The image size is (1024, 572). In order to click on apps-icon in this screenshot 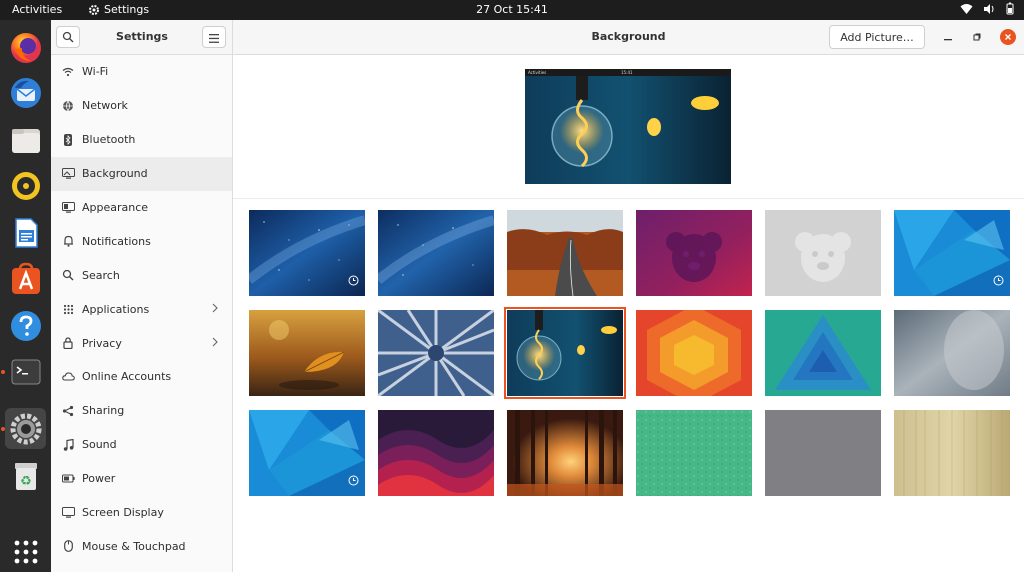, I will do `click(68, 309)`.